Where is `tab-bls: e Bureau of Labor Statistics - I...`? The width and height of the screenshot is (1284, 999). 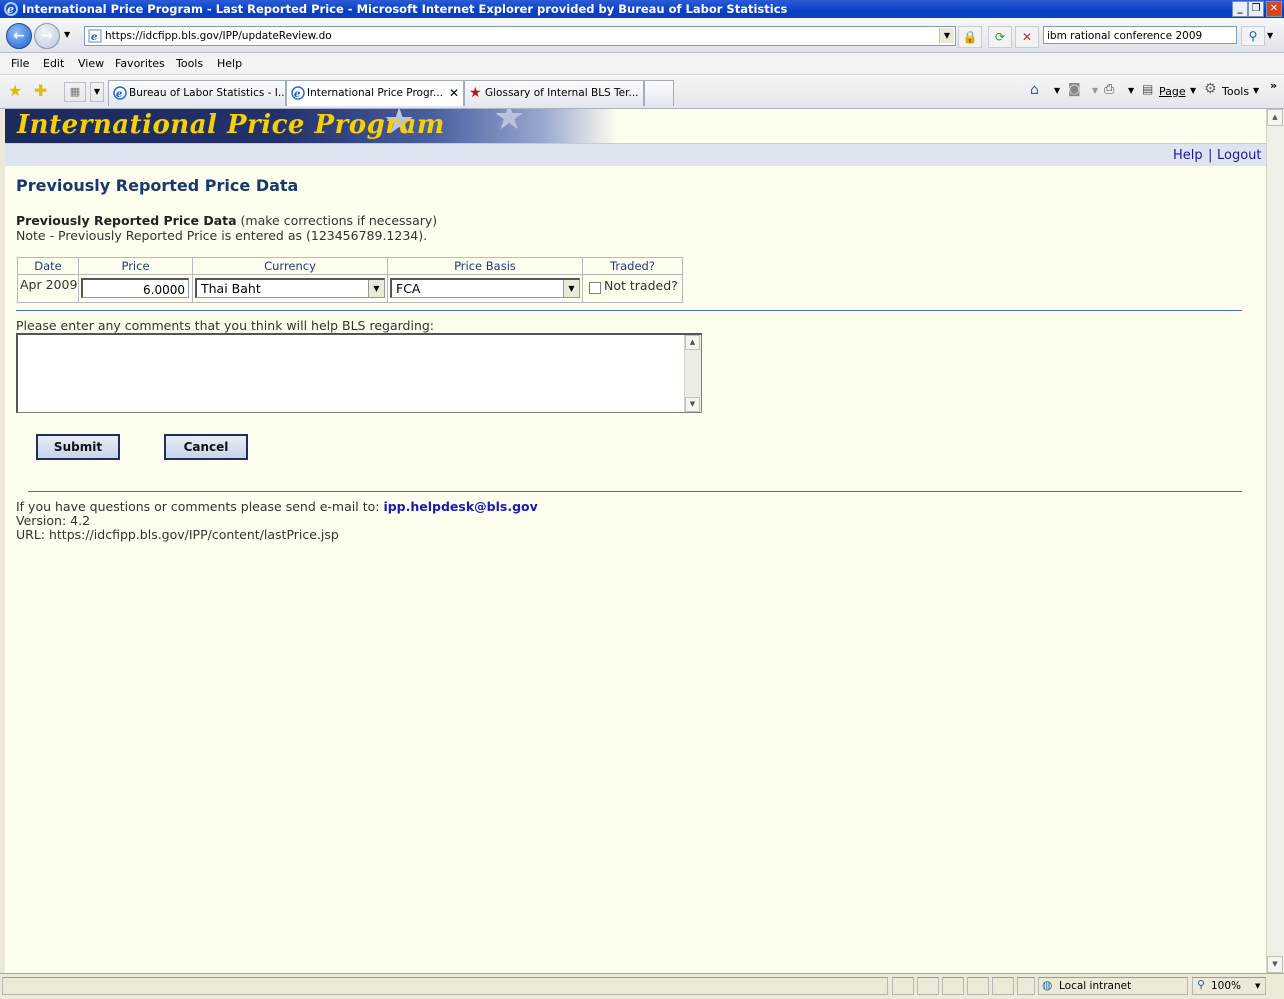
tab-bls: e Bureau of Labor Statistics - I... is located at coordinates (197, 93).